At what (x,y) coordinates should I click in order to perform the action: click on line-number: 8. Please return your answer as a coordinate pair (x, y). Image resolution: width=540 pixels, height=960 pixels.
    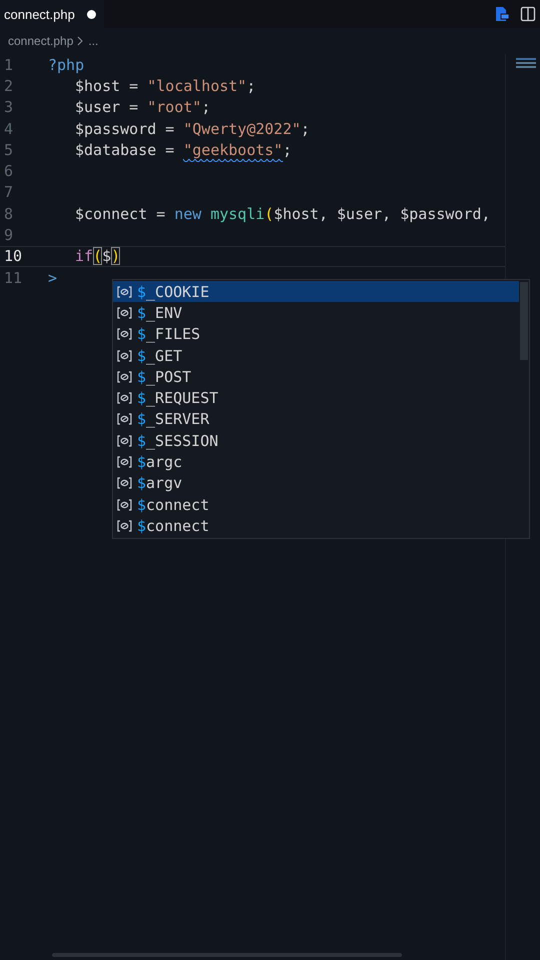
    Looking at the image, I should click on (8, 213).